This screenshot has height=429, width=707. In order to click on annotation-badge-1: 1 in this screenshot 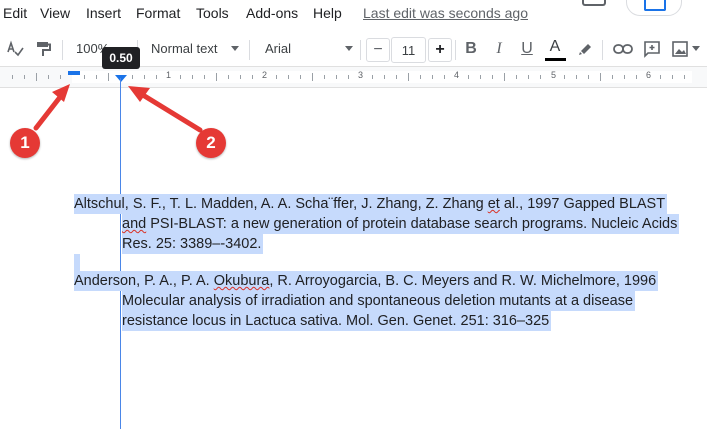, I will do `click(25, 143)`.